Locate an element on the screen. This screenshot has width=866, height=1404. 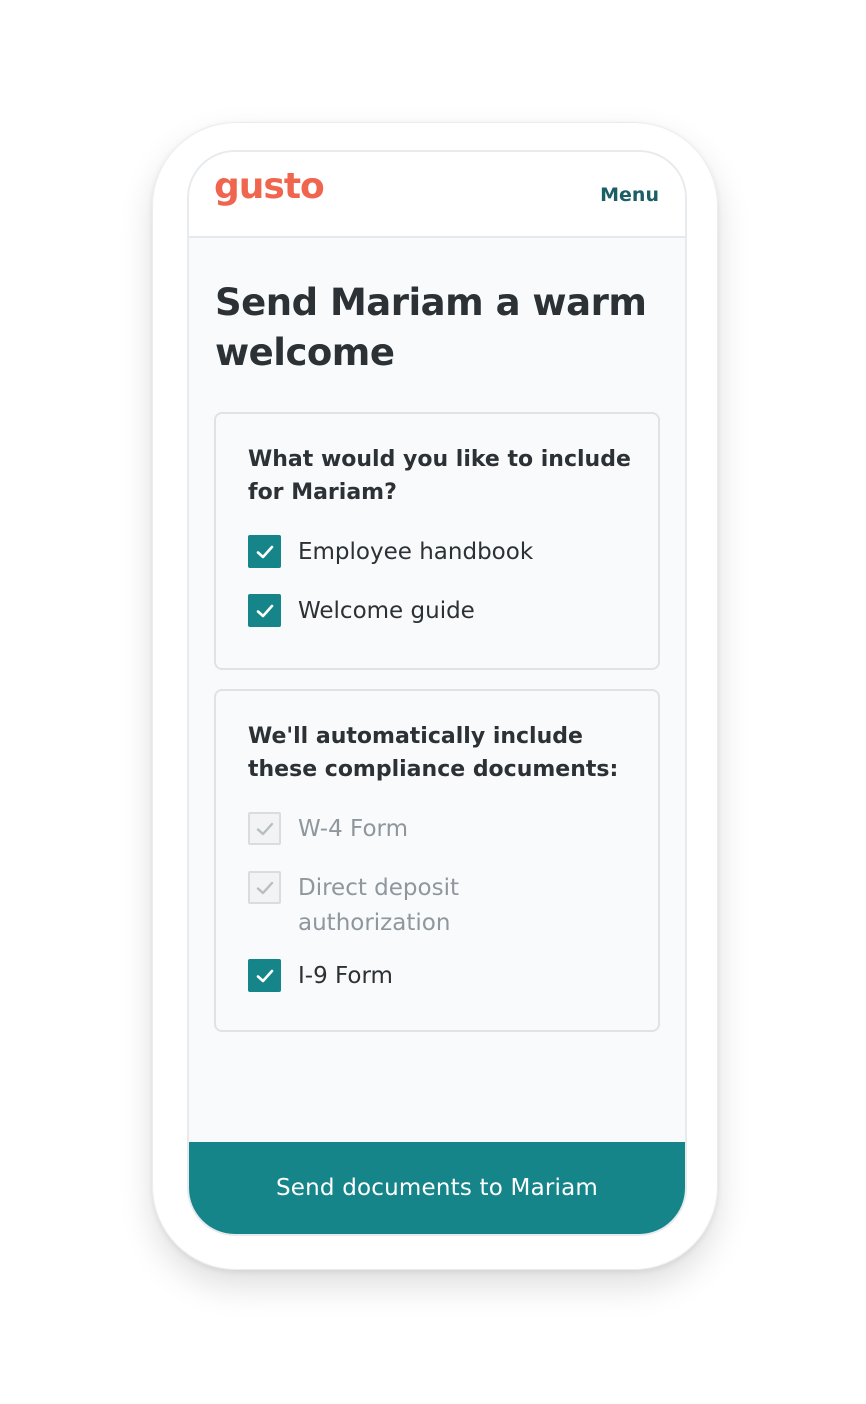
page-title: Send Mariam a warm welcome is located at coordinates (431, 327).